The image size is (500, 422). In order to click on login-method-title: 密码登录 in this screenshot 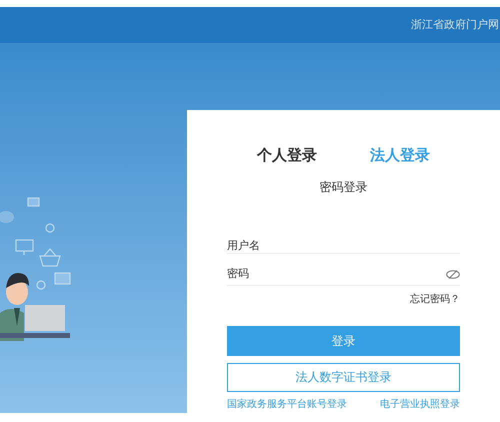, I will do `click(343, 187)`.